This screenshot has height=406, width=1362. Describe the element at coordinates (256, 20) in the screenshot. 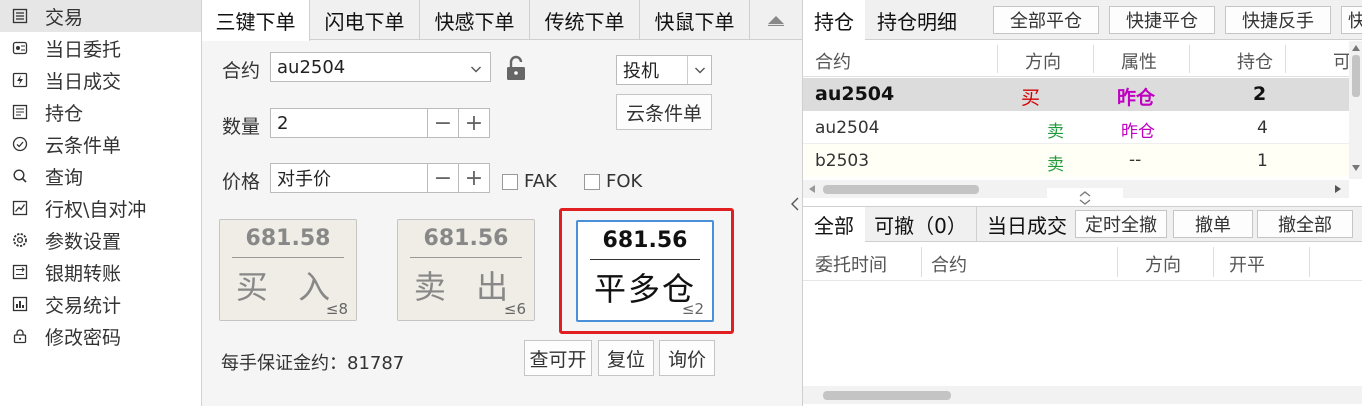

I see `tab-three-key-order: 三键下单` at that location.